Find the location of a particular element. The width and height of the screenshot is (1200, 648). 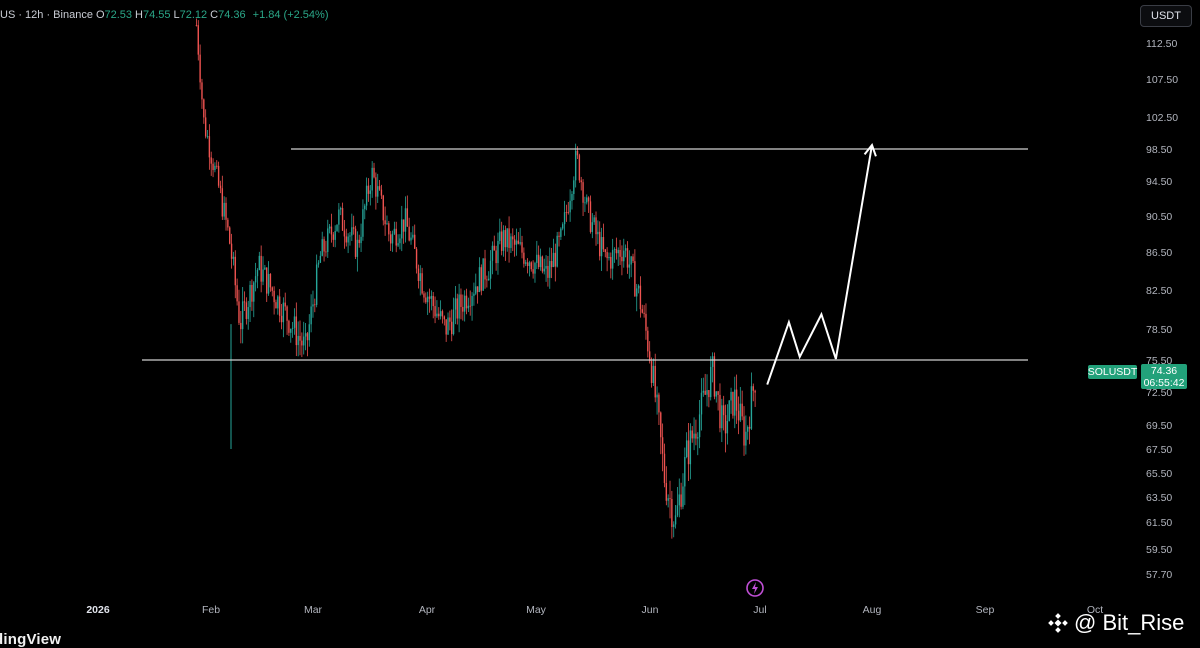

lightning-icon is located at coordinates (755, 588).